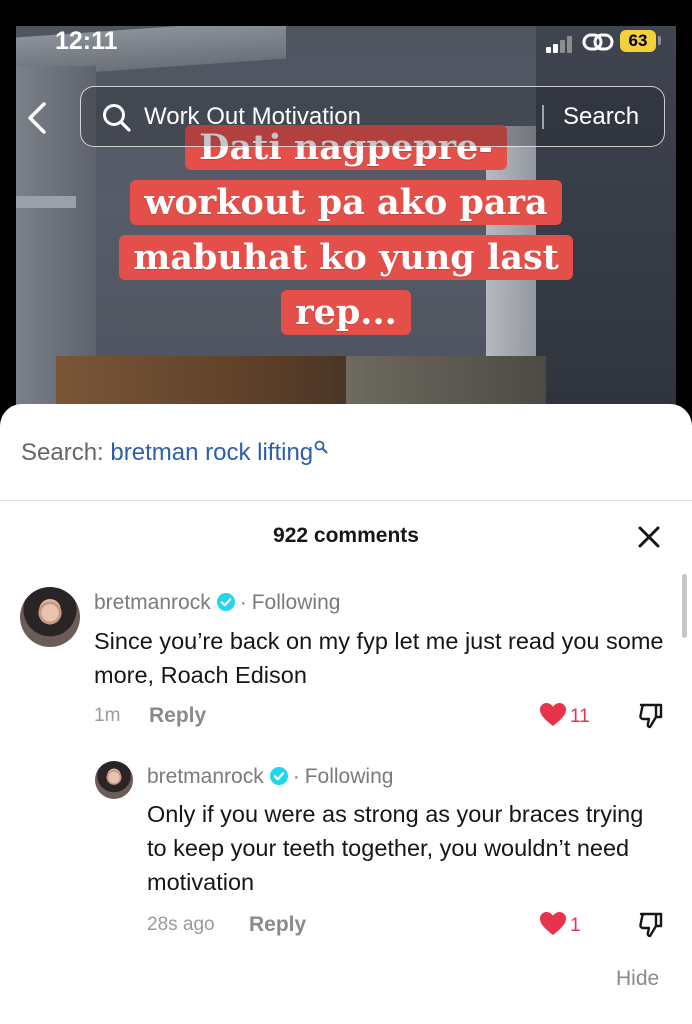  Describe the element at coordinates (372, 116) in the screenshot. I see `search-bar: Work Out Motivation Search` at that location.